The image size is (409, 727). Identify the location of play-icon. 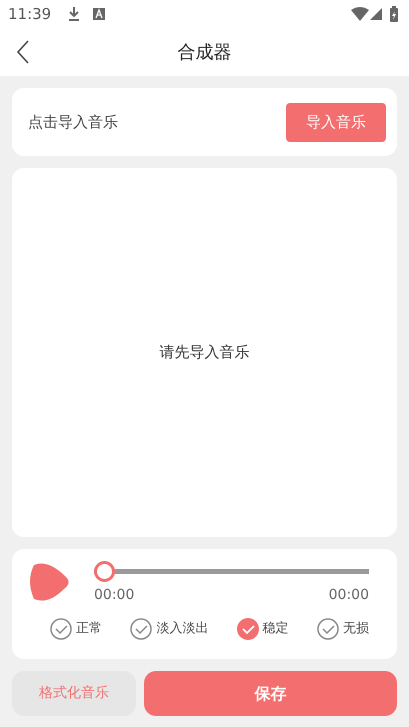
(49, 582).